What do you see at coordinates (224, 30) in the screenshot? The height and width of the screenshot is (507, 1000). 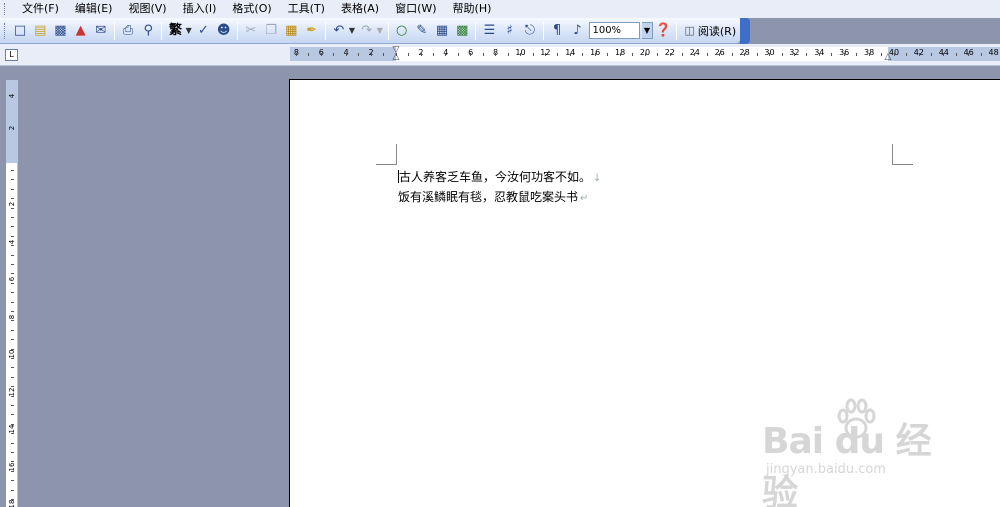 I see `research-icon: ☻` at bounding box center [224, 30].